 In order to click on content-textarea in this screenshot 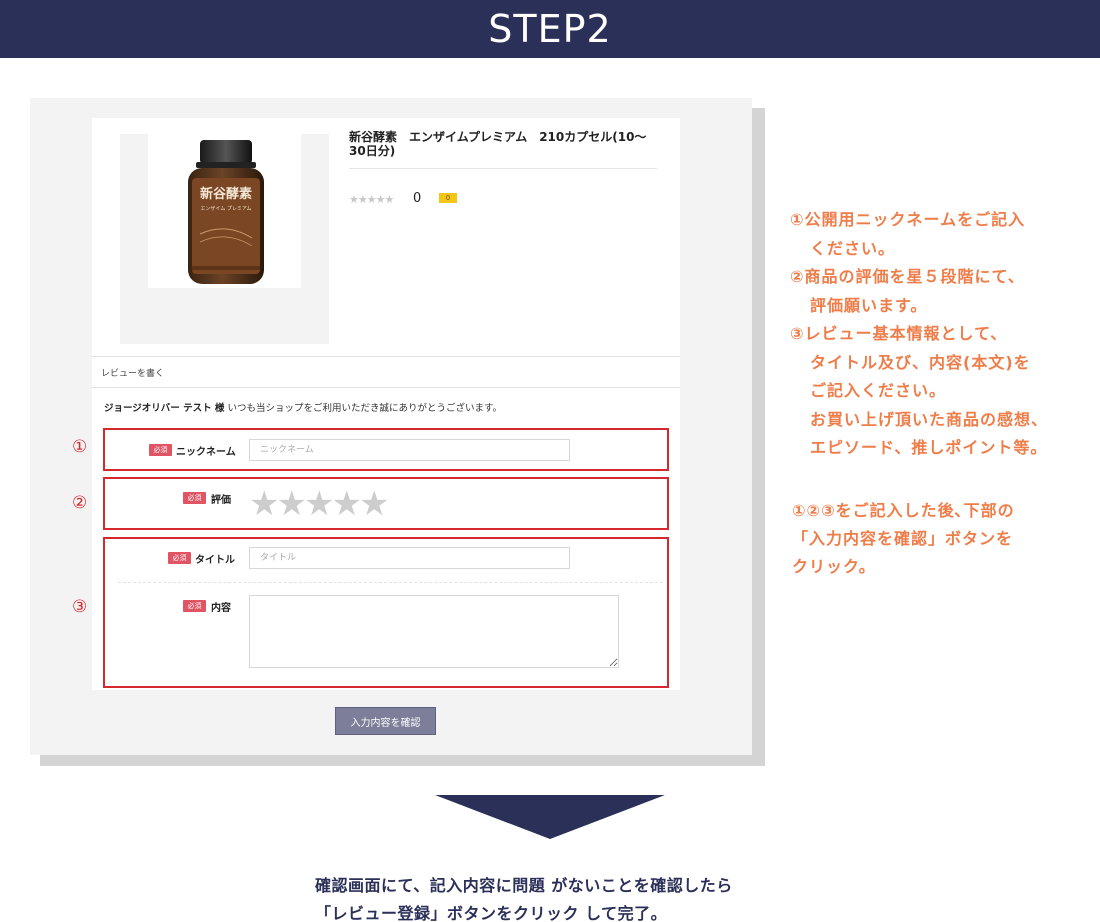, I will do `click(434, 631)`.